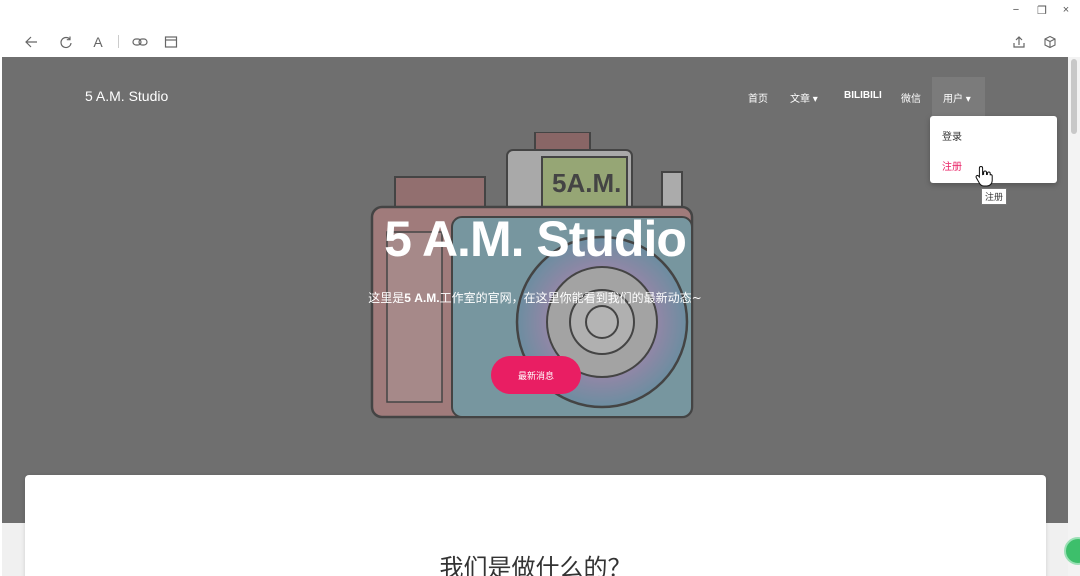 The image size is (1080, 576). I want to click on hero-subtitle-before: 这里是, so click(386, 298).